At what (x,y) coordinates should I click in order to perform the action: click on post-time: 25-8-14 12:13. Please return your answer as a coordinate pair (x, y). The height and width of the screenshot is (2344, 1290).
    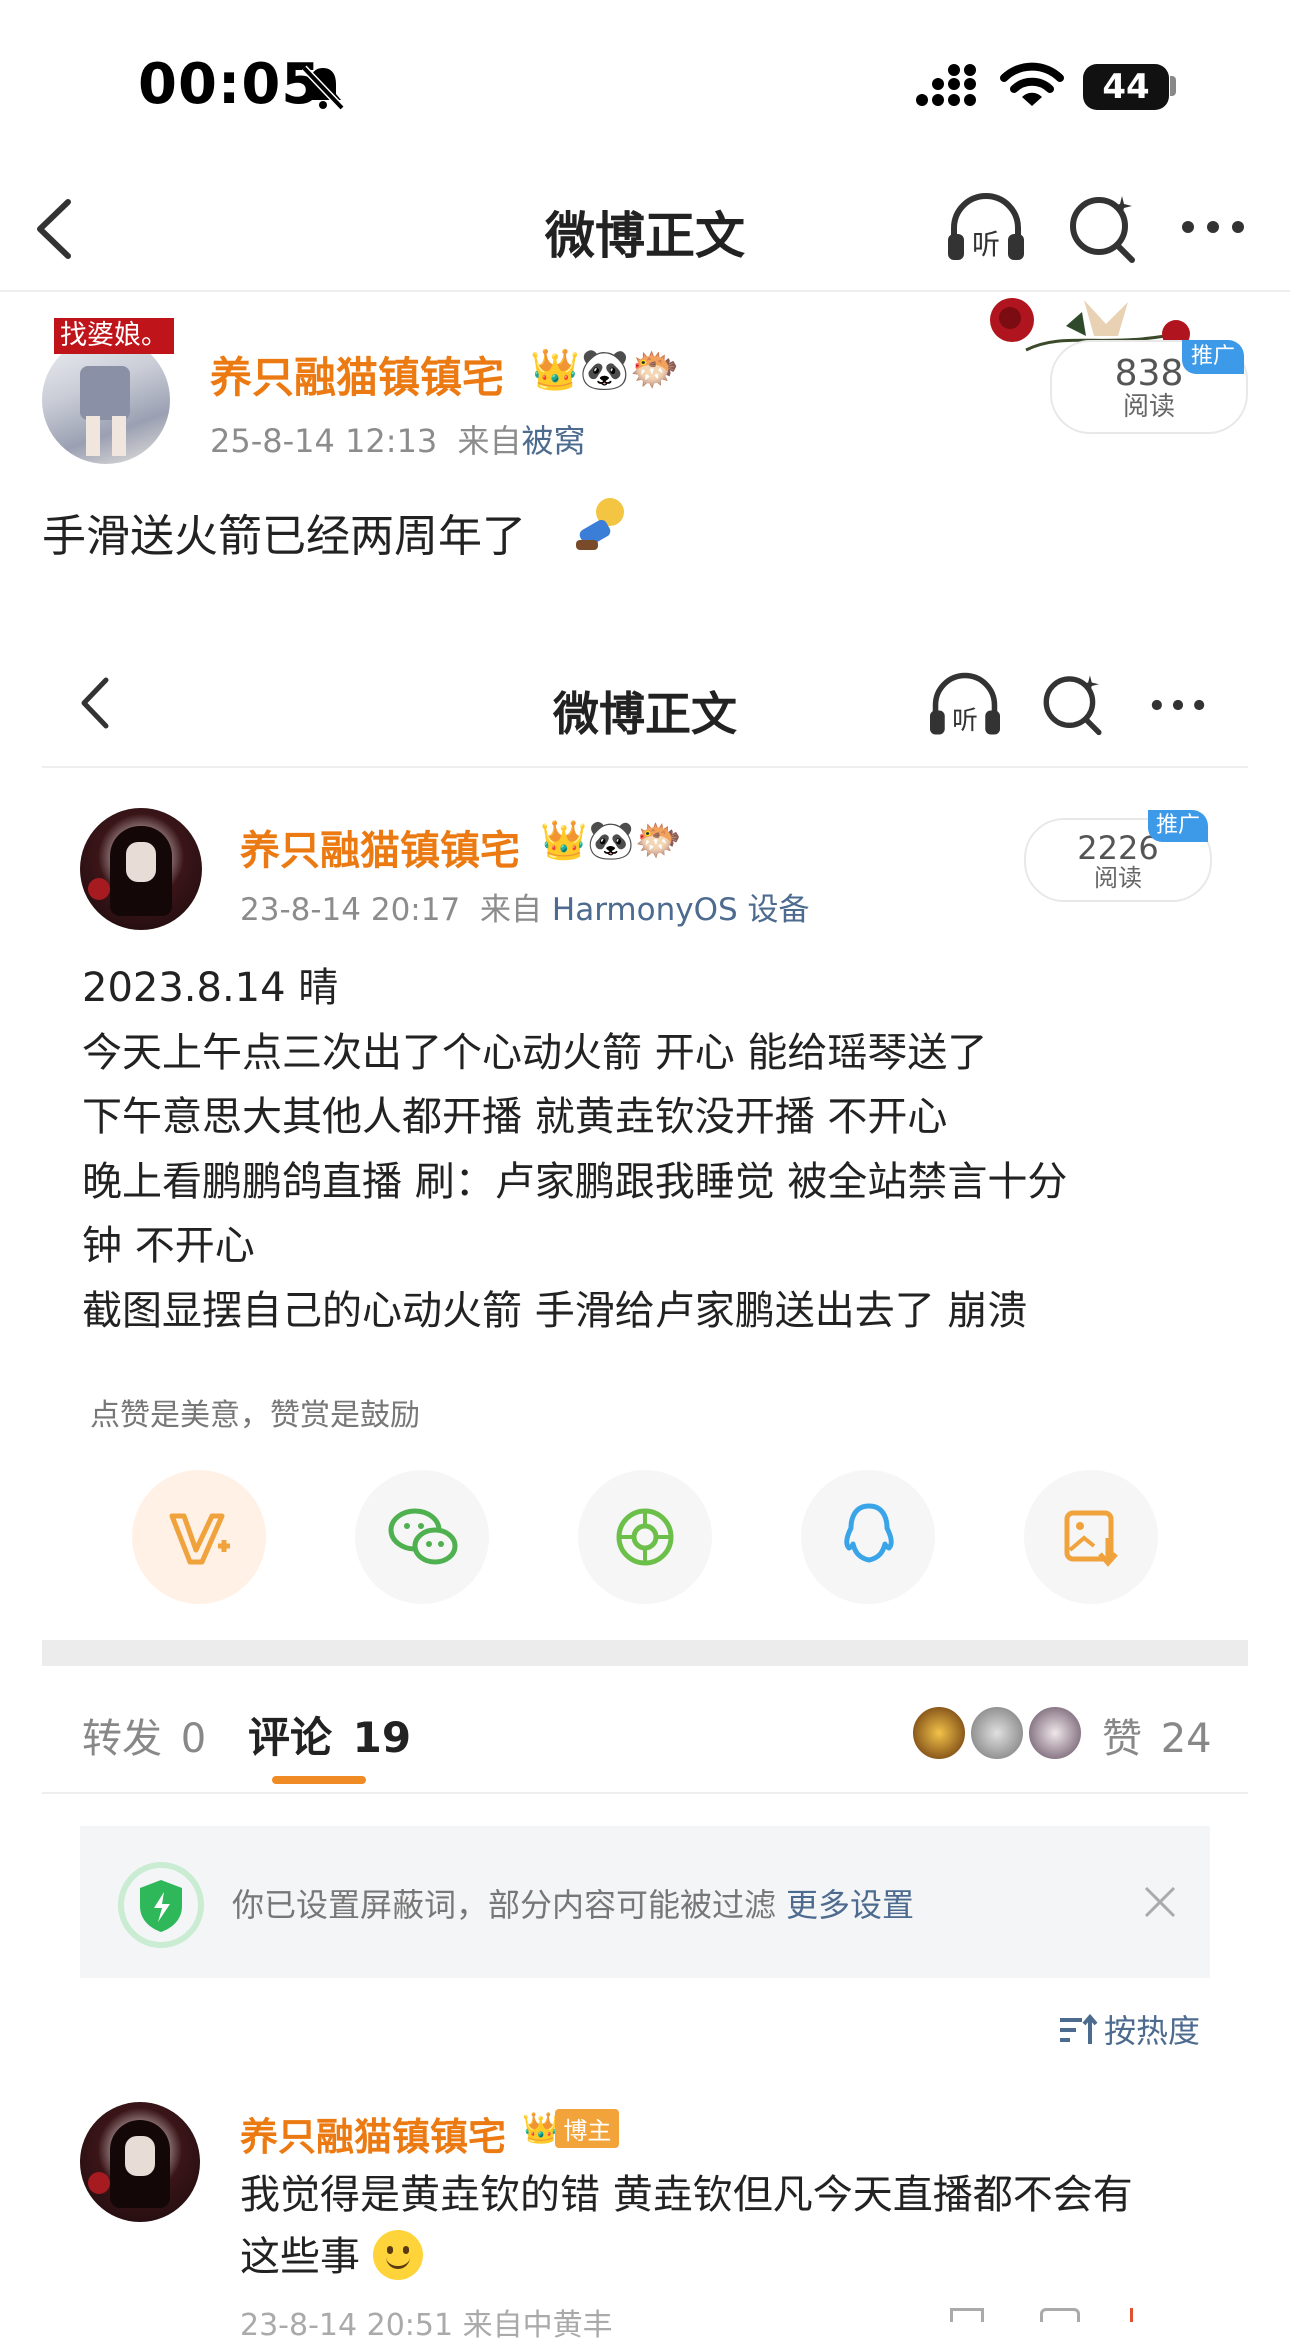
    Looking at the image, I should click on (324, 441).